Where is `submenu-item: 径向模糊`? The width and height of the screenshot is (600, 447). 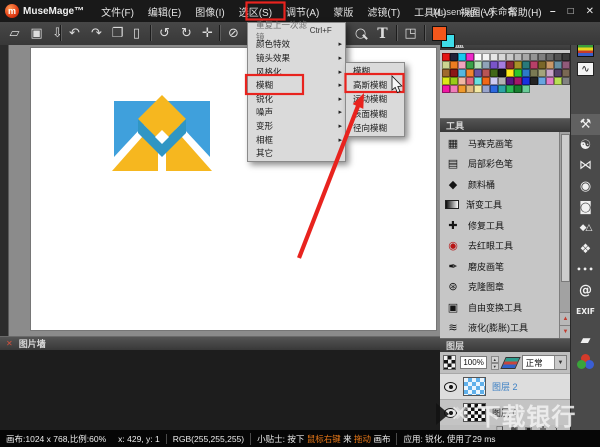
submenu-item: 径向模糊 is located at coordinates (375, 128).